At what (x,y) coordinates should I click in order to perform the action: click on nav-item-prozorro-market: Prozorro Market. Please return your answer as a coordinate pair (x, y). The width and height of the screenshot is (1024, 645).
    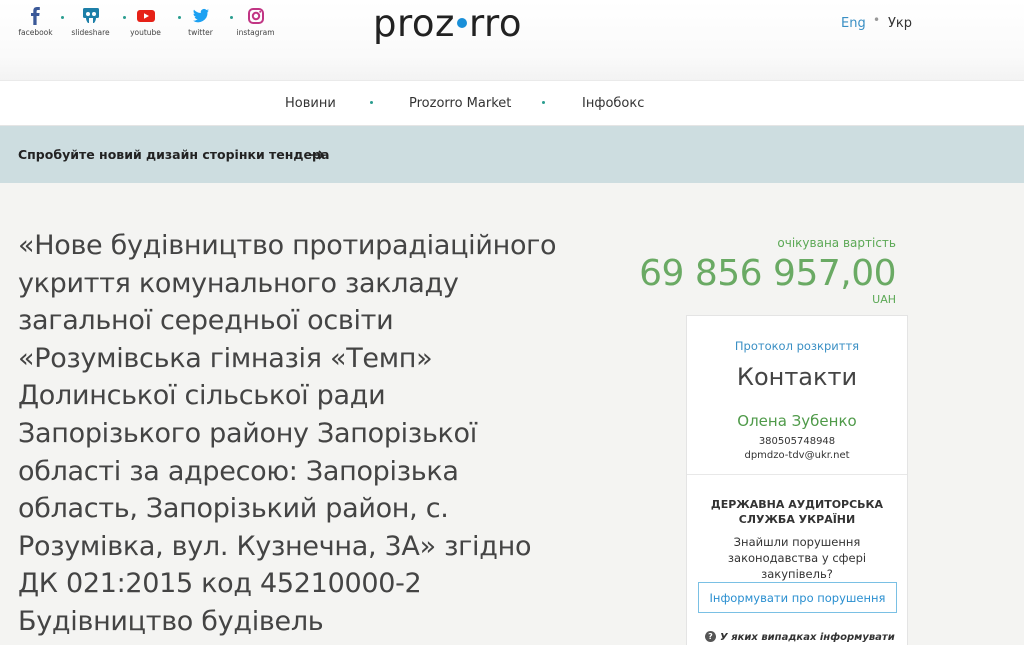
    Looking at the image, I should click on (460, 103).